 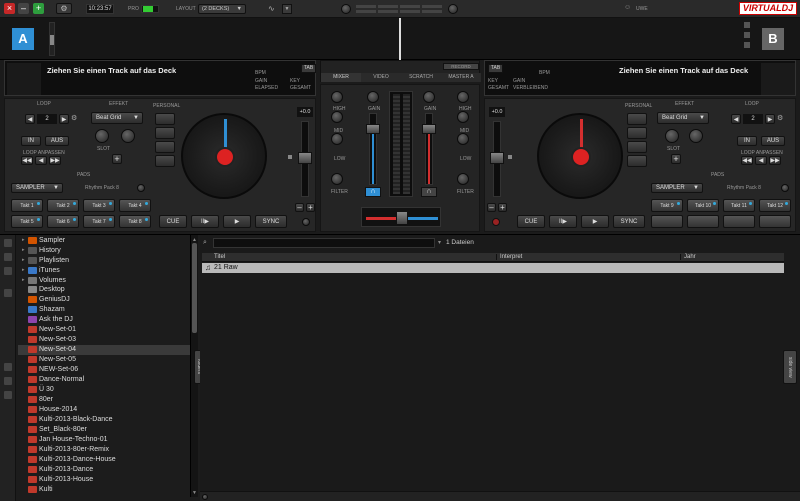 What do you see at coordinates (509, 257) in the screenshot?
I see `column-artist: Interpret` at bounding box center [509, 257].